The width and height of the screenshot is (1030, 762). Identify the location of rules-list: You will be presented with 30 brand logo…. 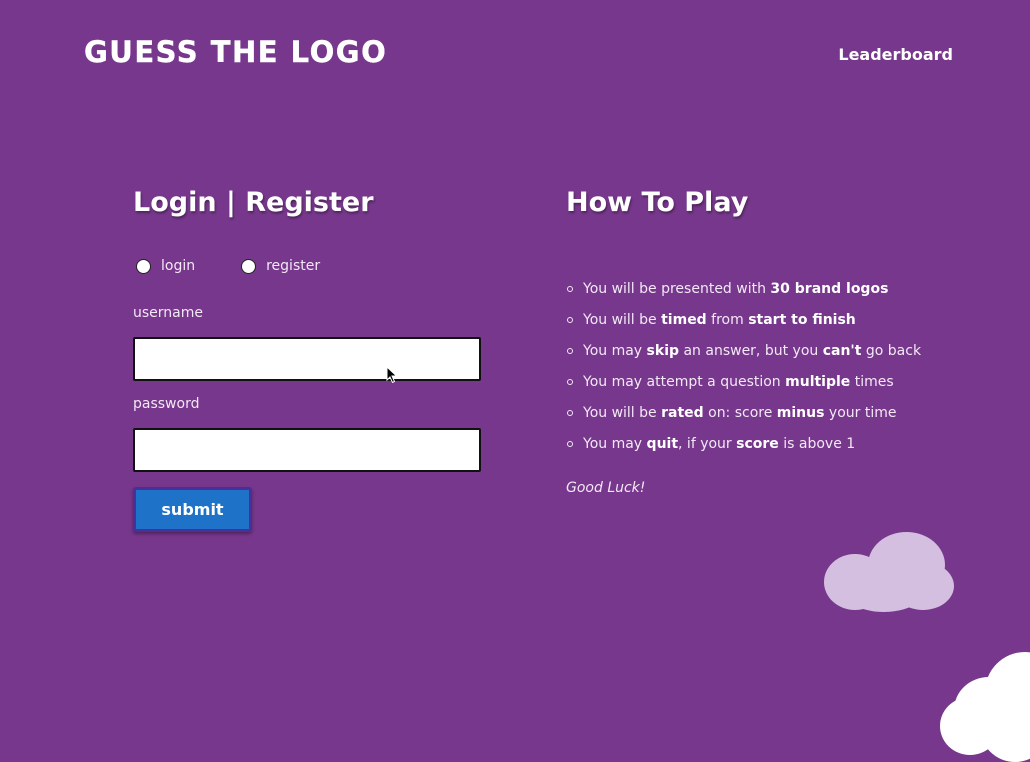
(743, 371).